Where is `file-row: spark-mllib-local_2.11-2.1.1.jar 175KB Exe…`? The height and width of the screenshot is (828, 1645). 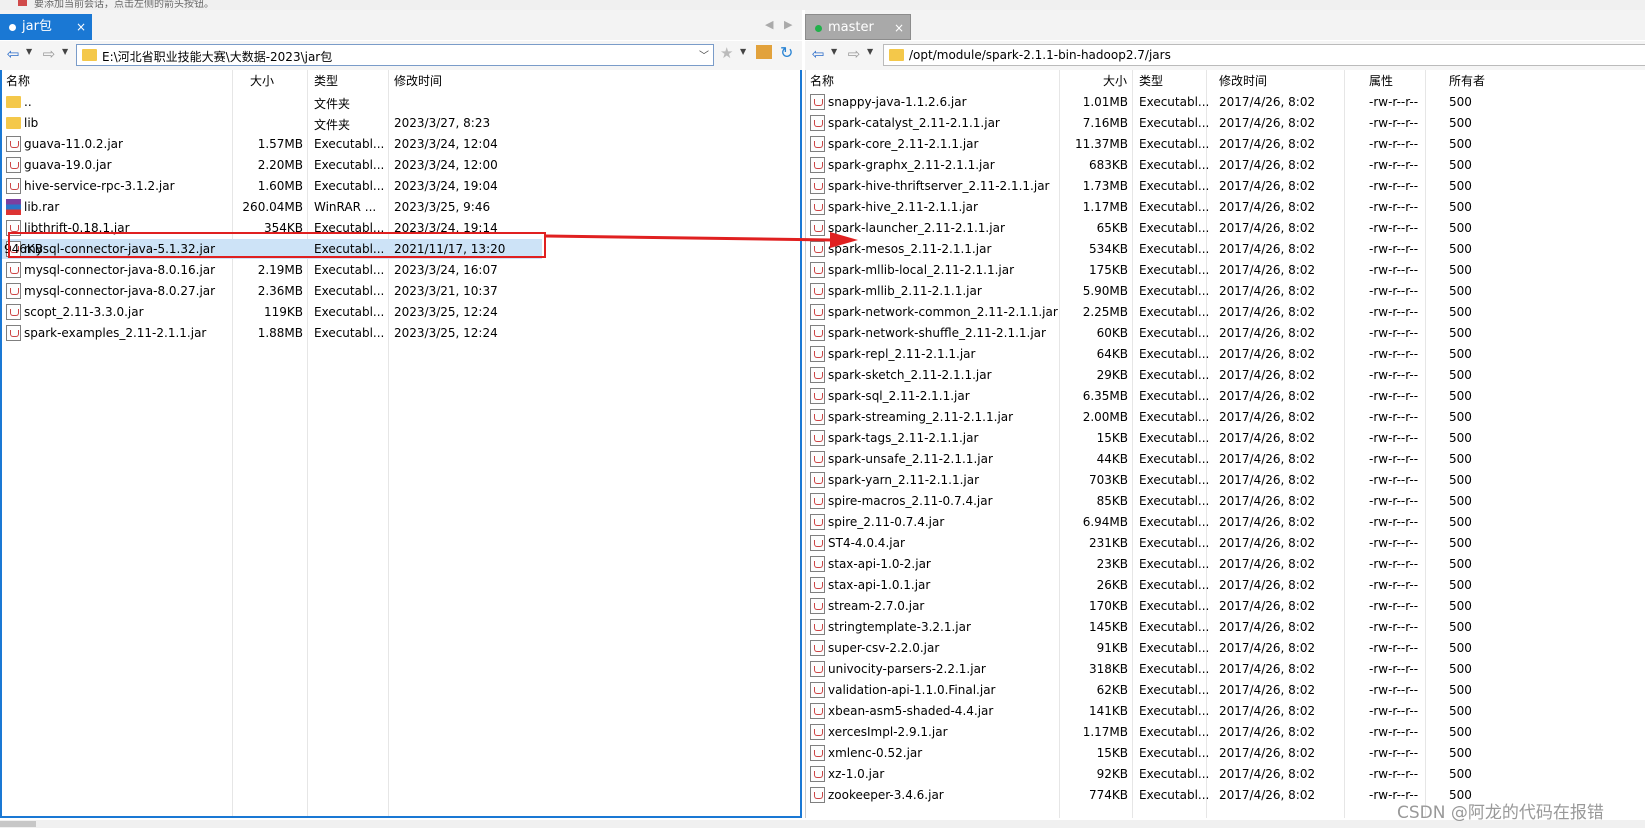
file-row: spark-mllib-local_2.11-2.1.1.jar 175KB Exe… is located at coordinates (1225, 270).